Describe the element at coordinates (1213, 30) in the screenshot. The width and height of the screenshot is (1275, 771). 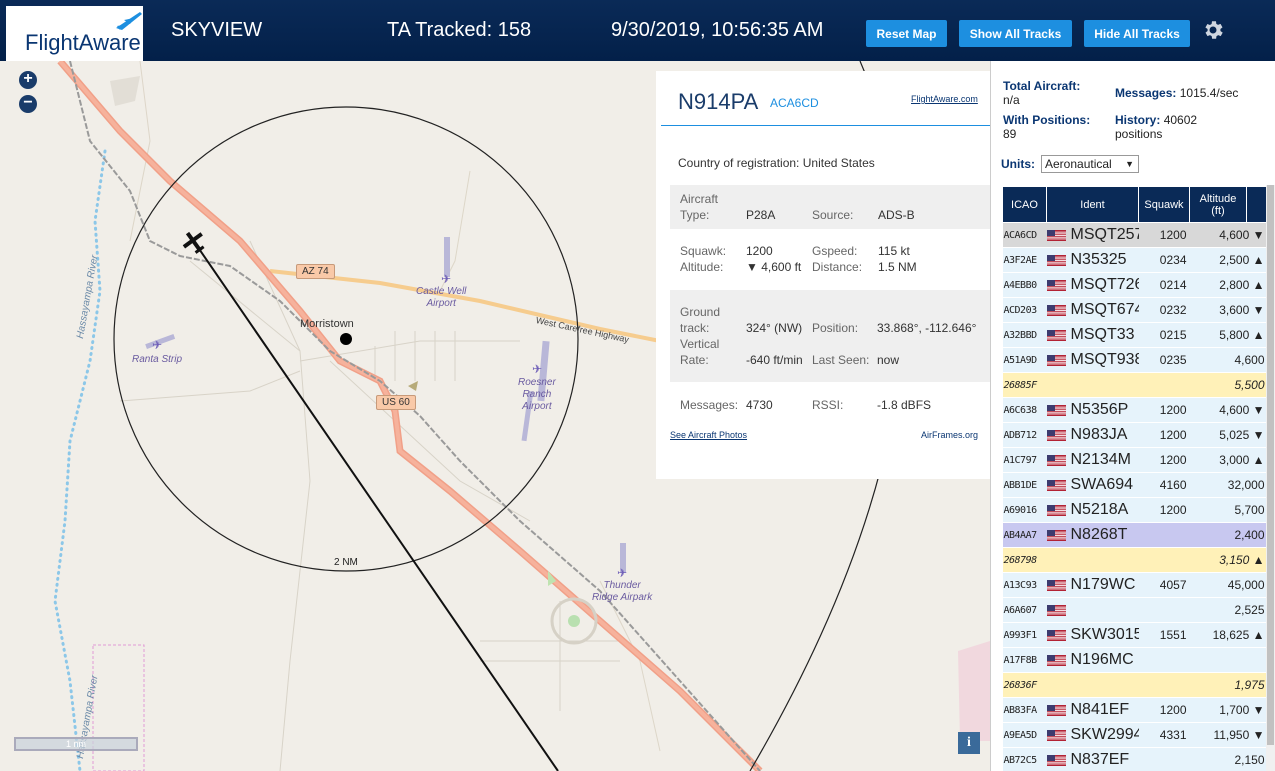
I see `gear-icon` at that location.